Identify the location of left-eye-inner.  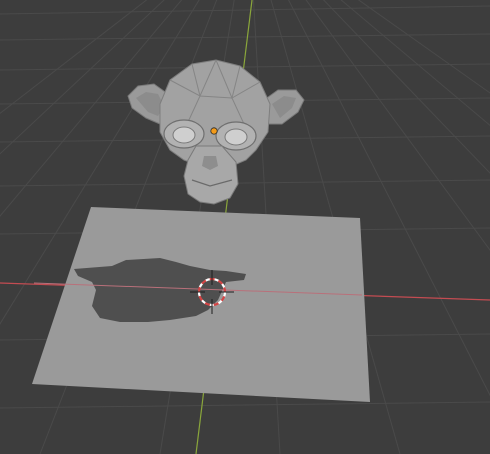
(184, 135).